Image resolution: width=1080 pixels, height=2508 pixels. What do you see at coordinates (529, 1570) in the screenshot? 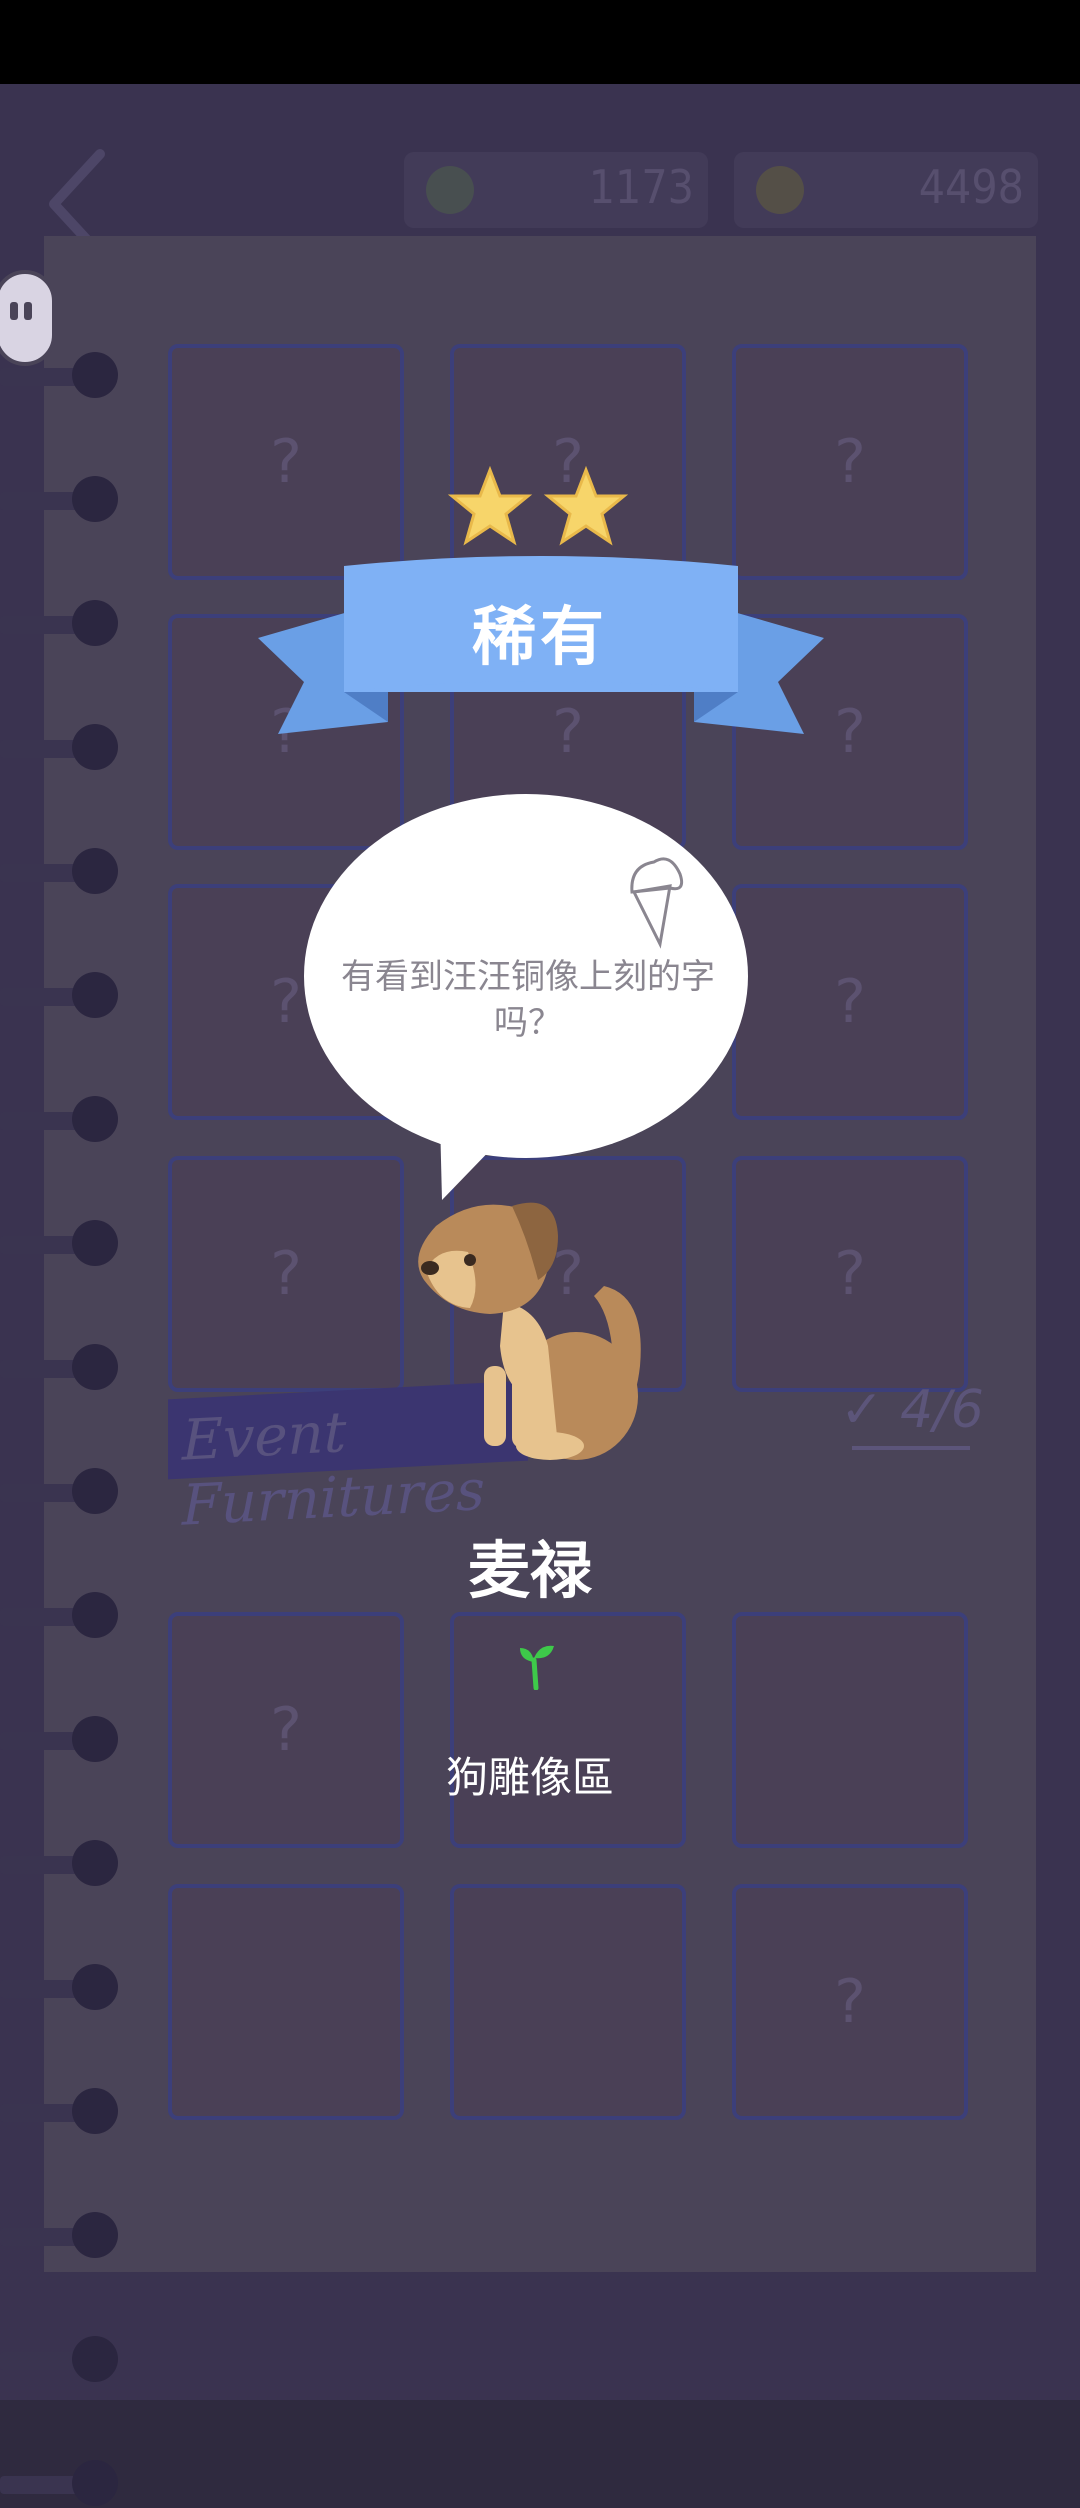
I see `character-name: 麦禄` at bounding box center [529, 1570].